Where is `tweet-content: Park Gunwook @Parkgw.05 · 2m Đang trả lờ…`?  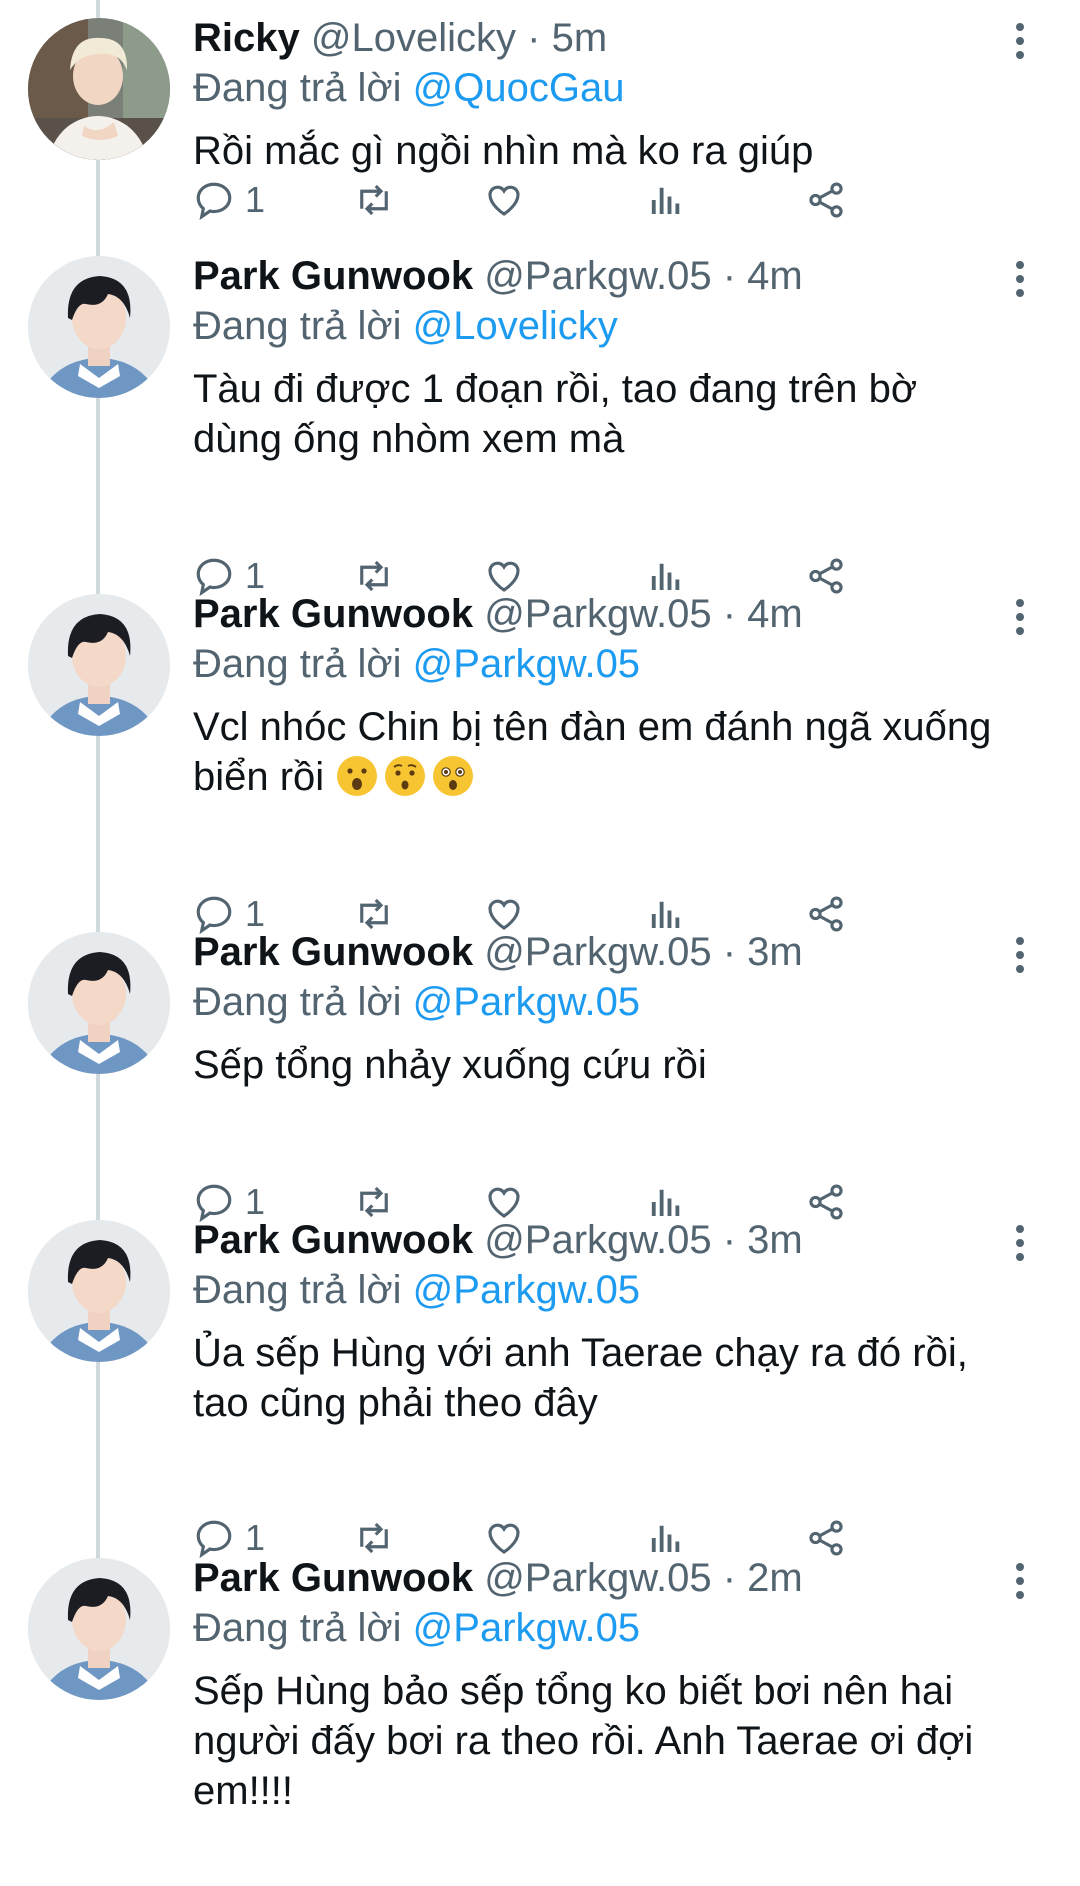
tweet-content: Park Gunwook @Parkgw.05 · 2m Đang trả lờ… is located at coordinates (606, 1685).